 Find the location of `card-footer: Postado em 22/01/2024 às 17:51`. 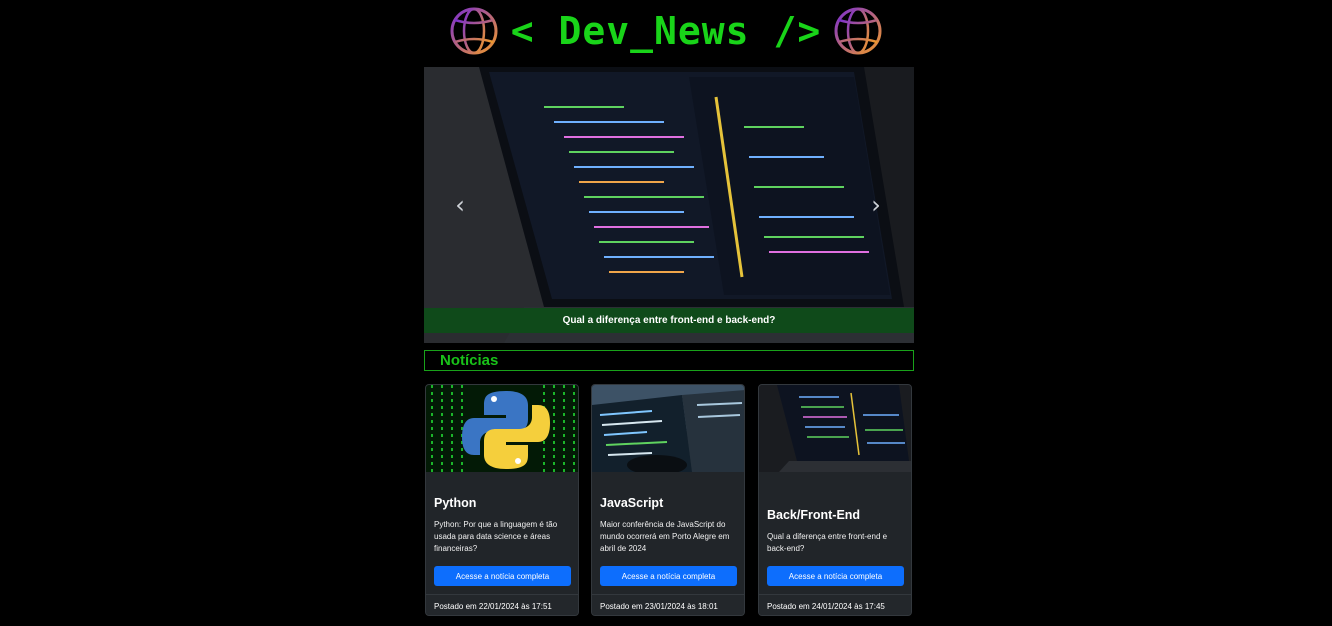

card-footer: Postado em 22/01/2024 às 17:51 is located at coordinates (502, 604).